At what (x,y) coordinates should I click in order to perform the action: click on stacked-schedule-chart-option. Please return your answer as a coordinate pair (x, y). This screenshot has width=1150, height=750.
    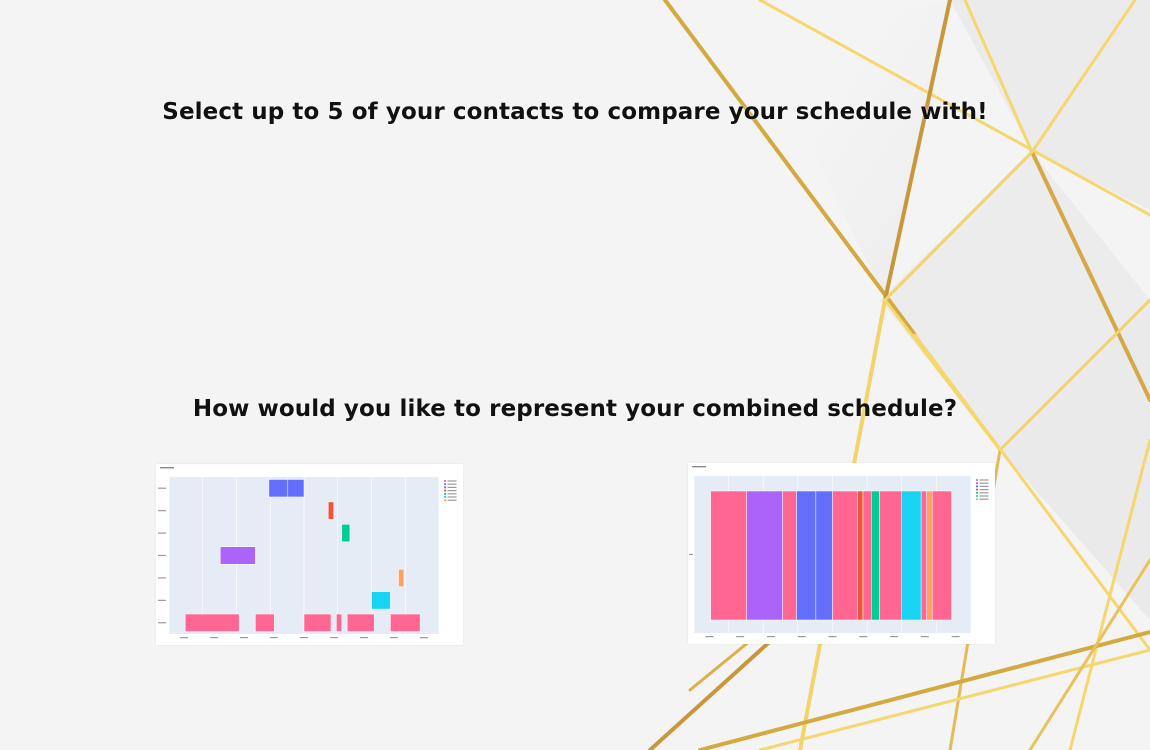
    Looking at the image, I should click on (841, 553).